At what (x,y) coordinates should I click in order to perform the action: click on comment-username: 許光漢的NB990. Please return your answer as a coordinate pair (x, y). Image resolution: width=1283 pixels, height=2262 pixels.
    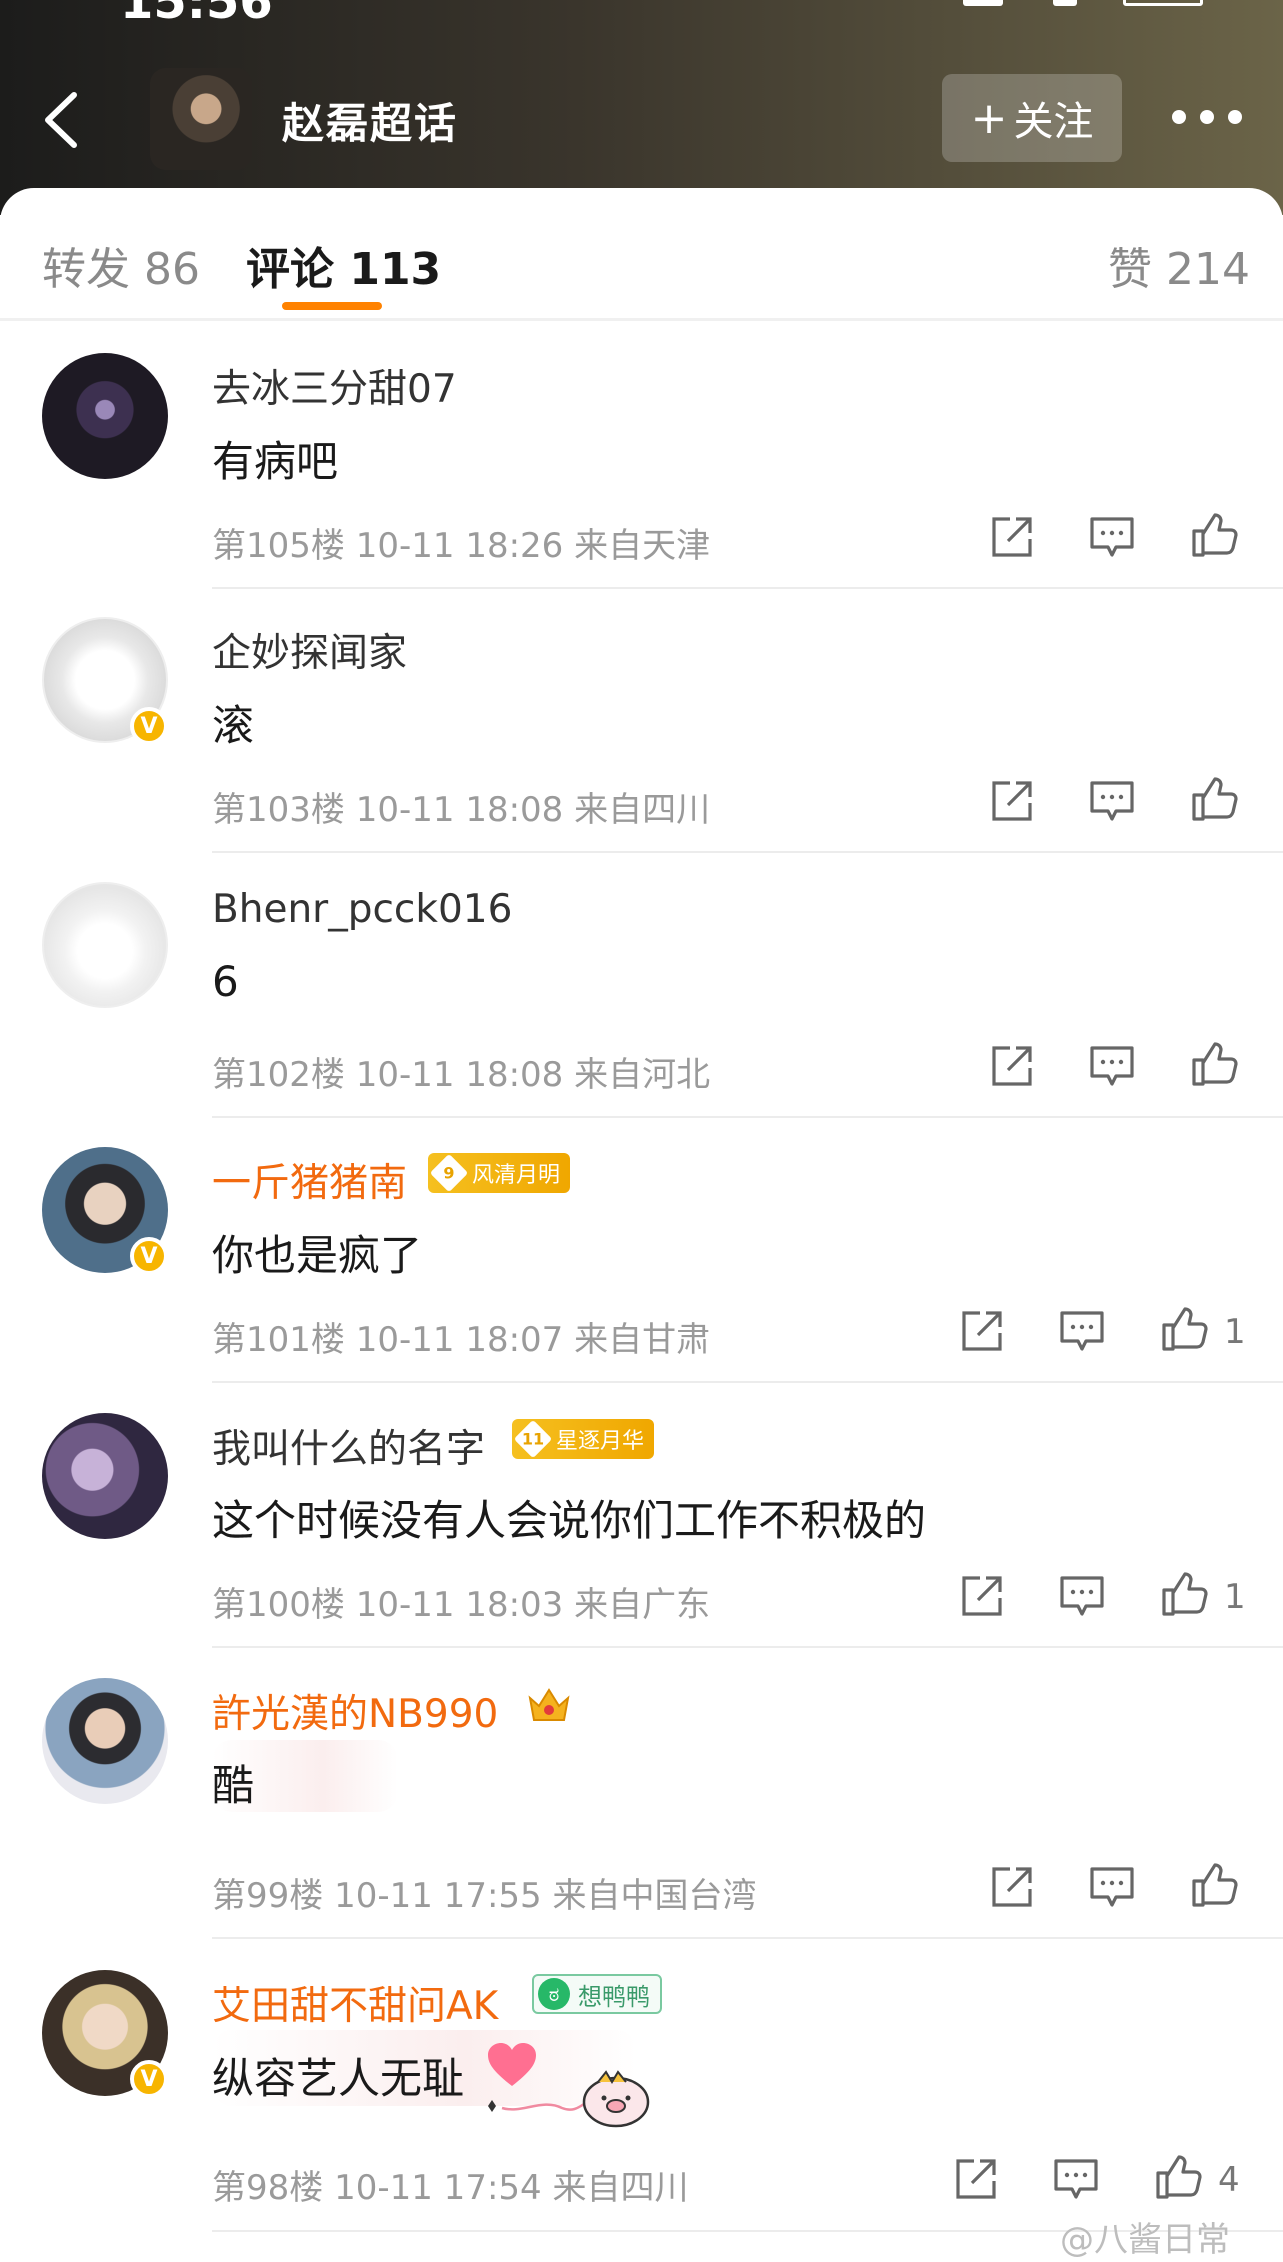
    Looking at the image, I should click on (355, 1711).